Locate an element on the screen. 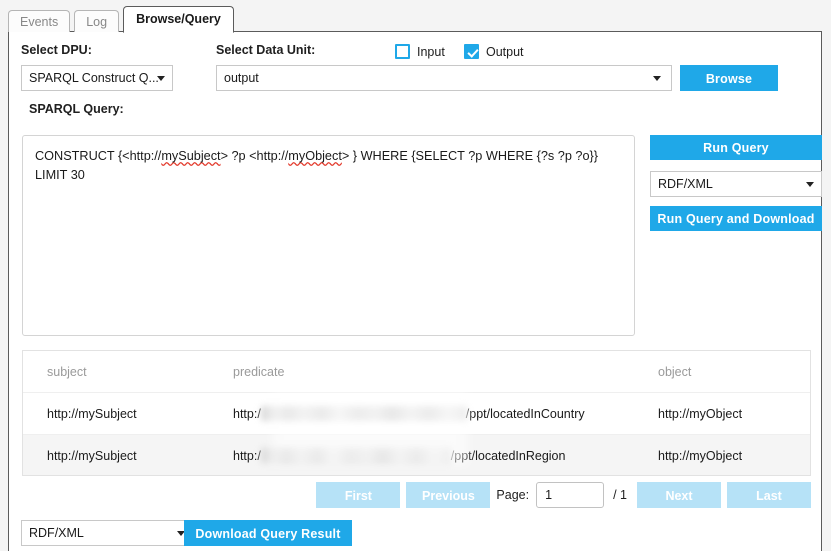  table-header-row: subject predicate object is located at coordinates (416, 372).